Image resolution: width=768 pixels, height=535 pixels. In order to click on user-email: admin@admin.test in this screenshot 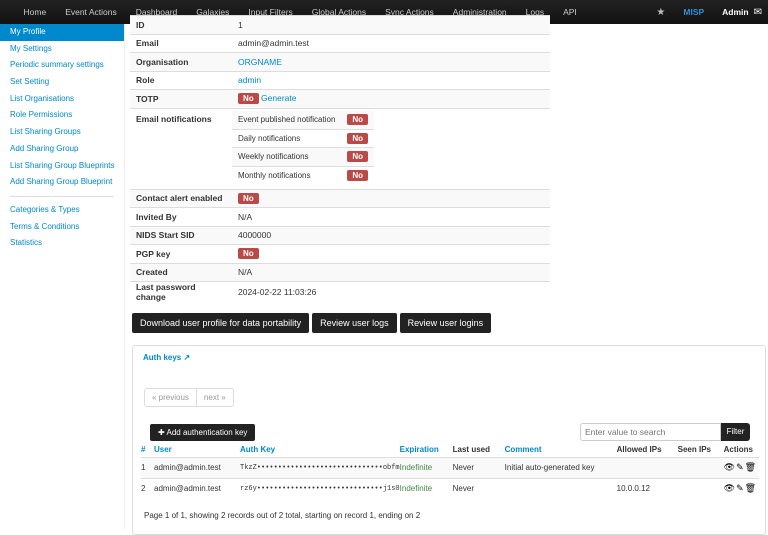, I will do `click(391, 43)`.